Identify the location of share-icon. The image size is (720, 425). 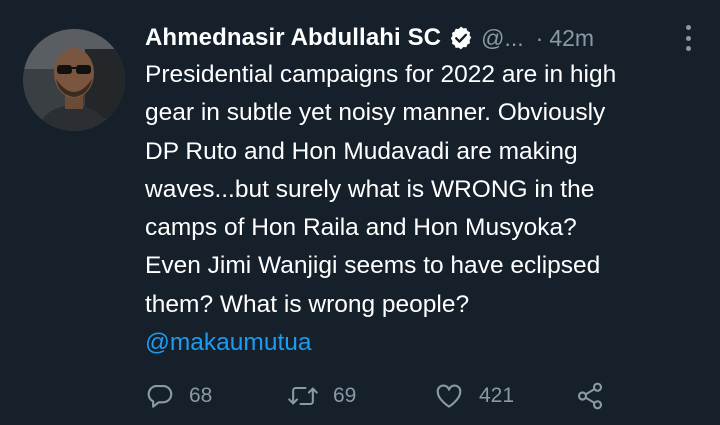
(590, 396).